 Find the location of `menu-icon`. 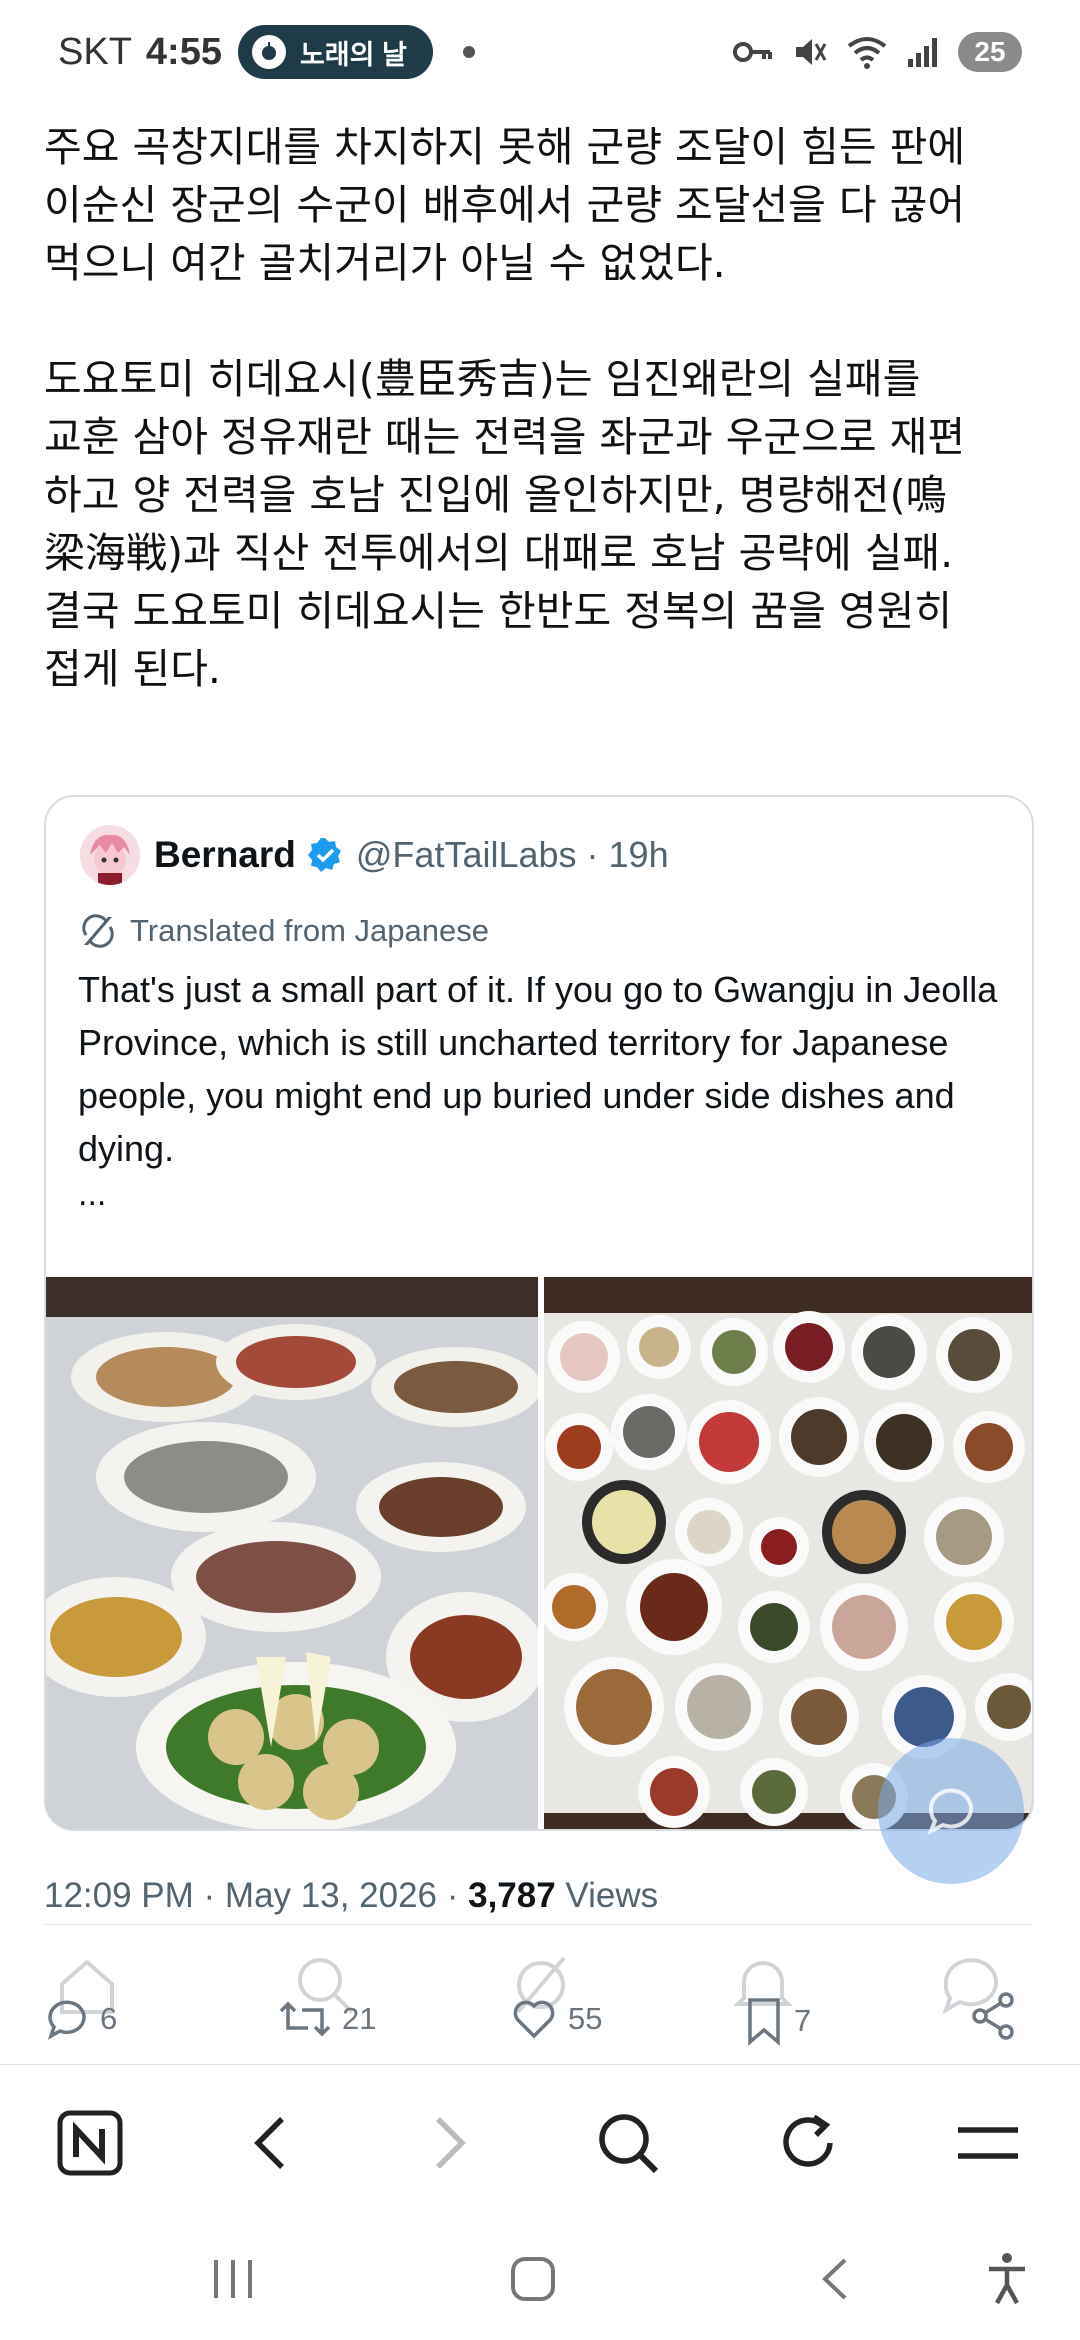

menu-icon is located at coordinates (988, 2143).